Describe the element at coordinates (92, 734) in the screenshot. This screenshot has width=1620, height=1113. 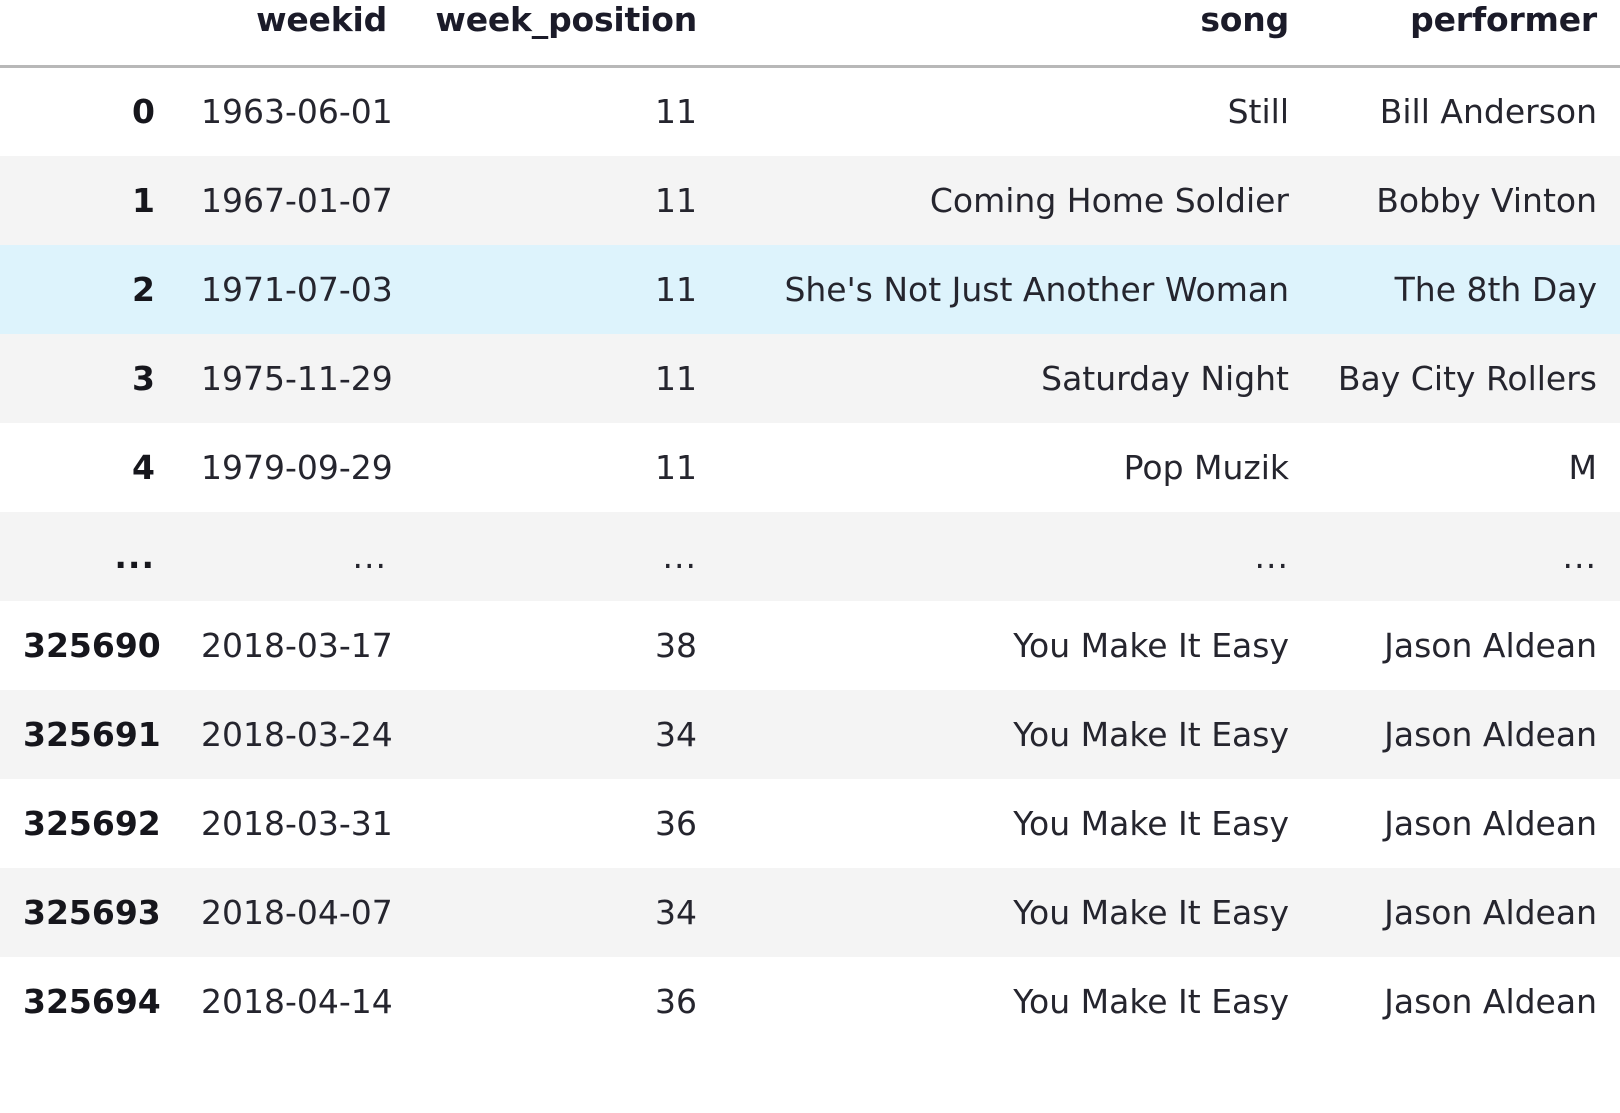
I see `row-index-cell: 325691` at that location.